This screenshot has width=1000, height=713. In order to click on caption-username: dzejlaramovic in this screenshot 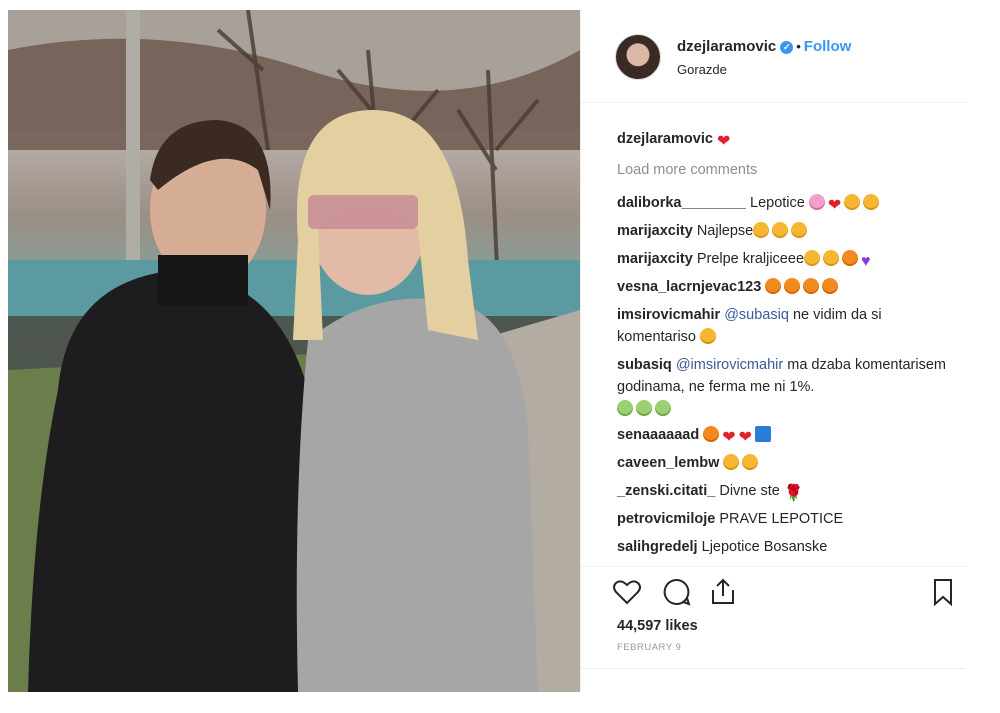, I will do `click(665, 139)`.